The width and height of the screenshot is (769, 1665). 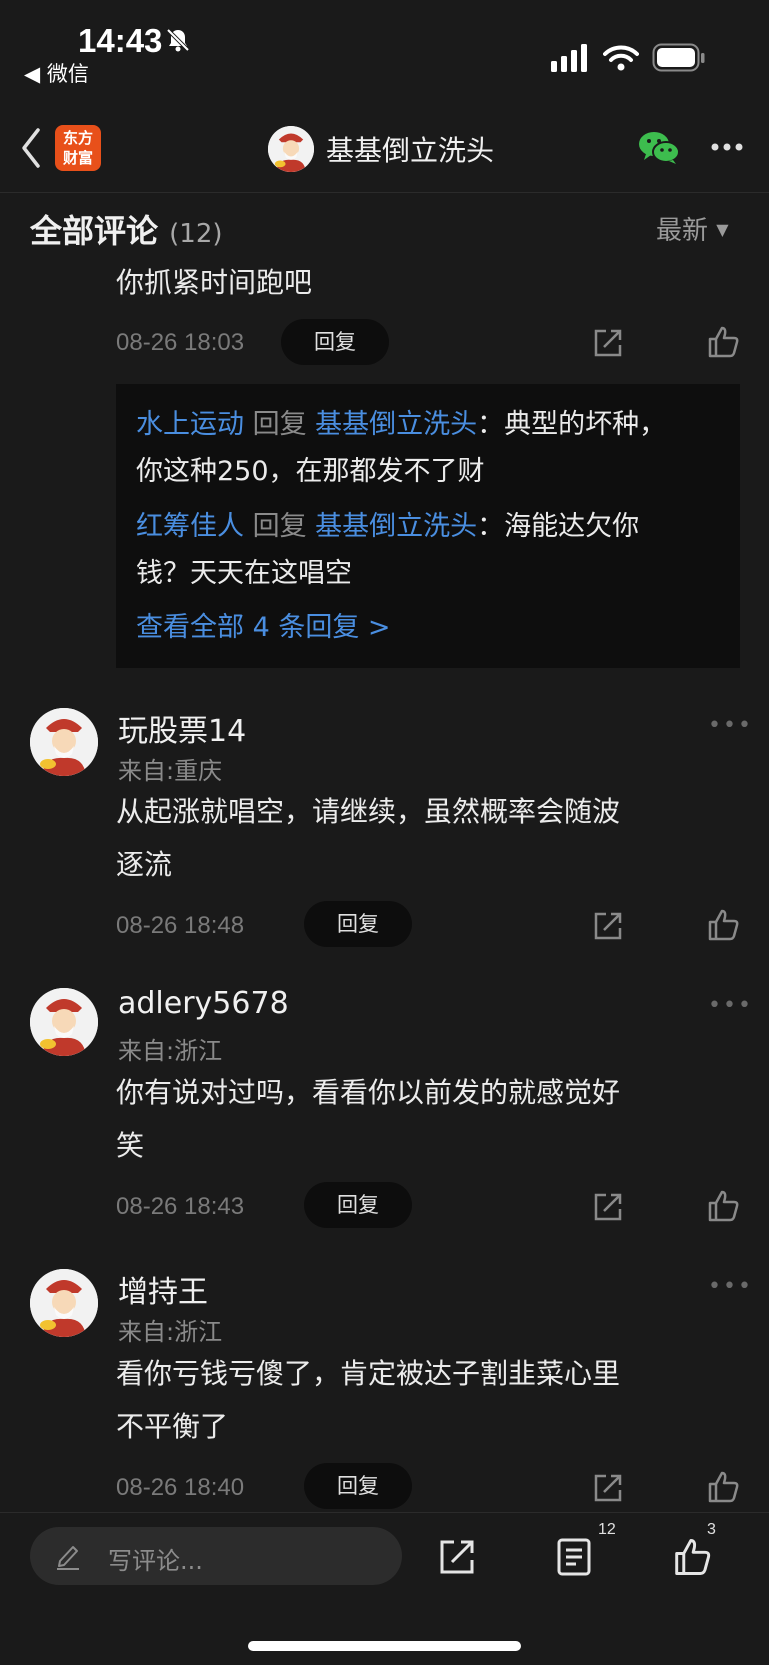 I want to click on comment-input, so click(x=216, y=1556).